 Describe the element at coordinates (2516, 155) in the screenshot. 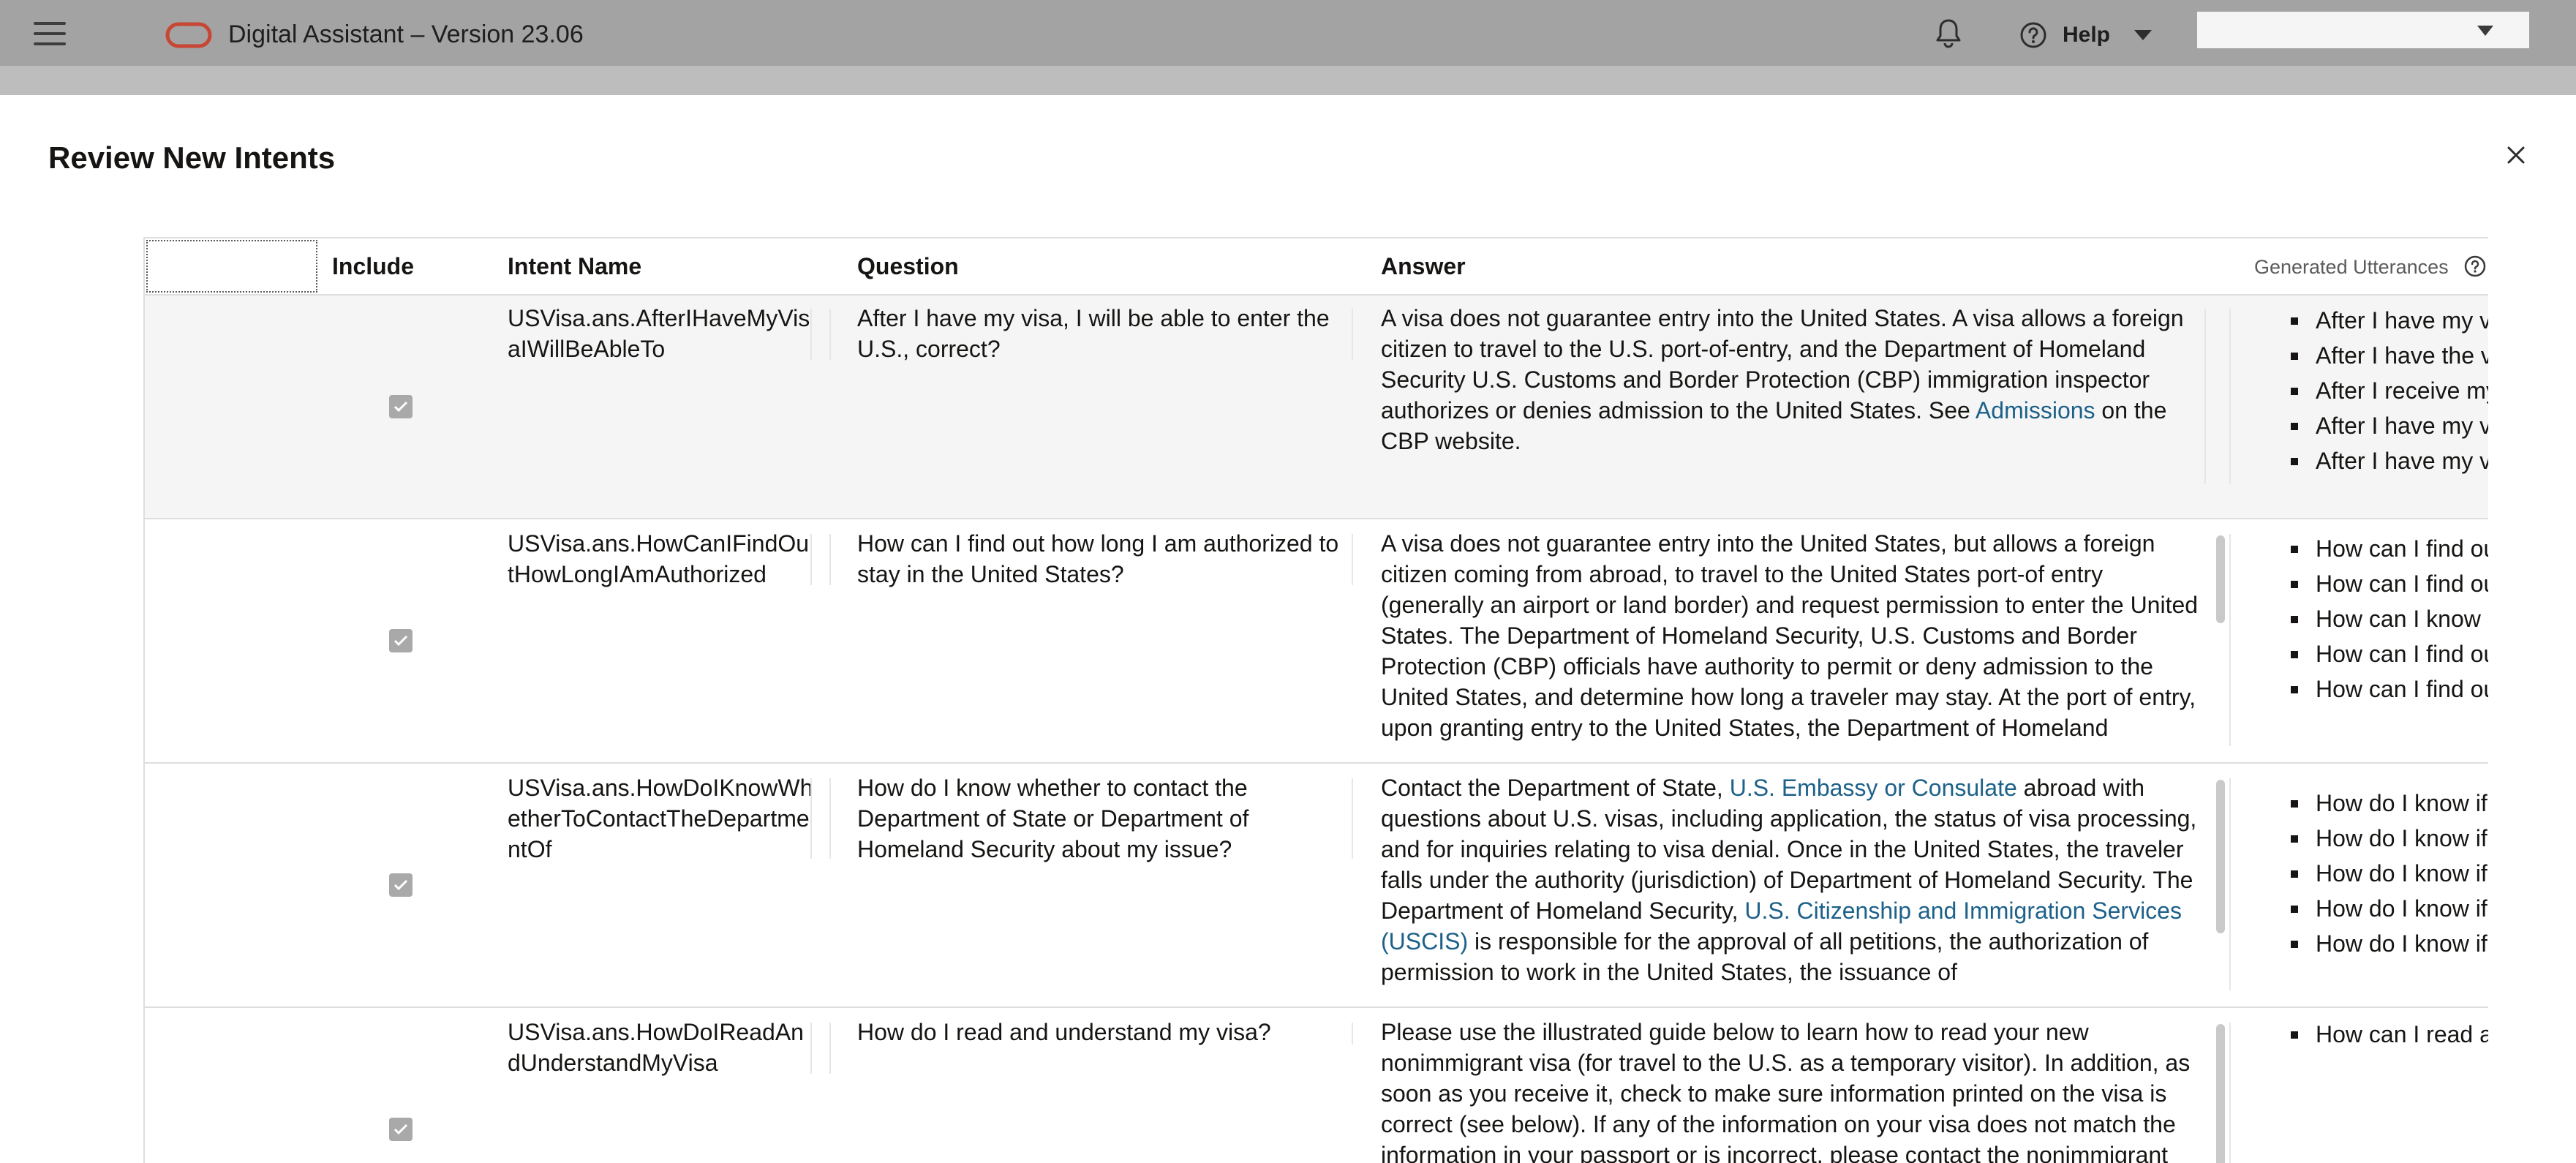

I see `close-icon` at that location.